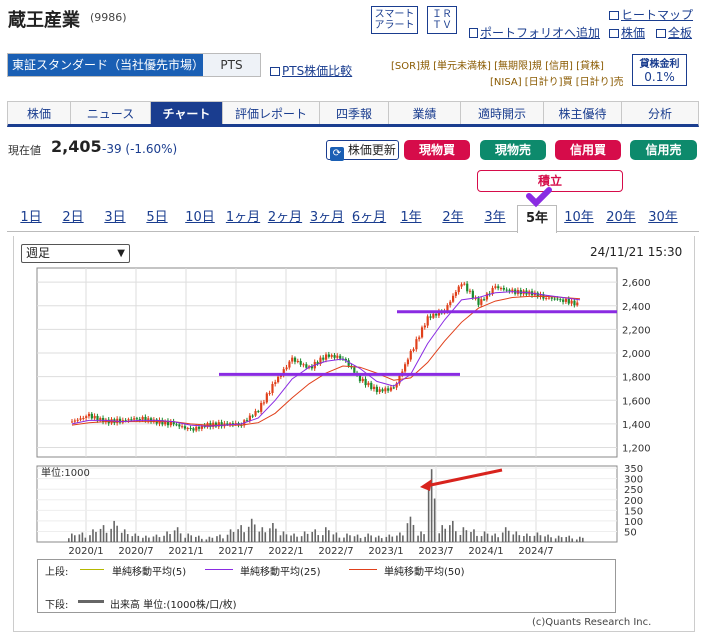 This screenshot has width=705, height=632. Describe the element at coordinates (424, 572) in the screenshot. I see `legend-ma50-label: 単純移動平均(50)` at that location.